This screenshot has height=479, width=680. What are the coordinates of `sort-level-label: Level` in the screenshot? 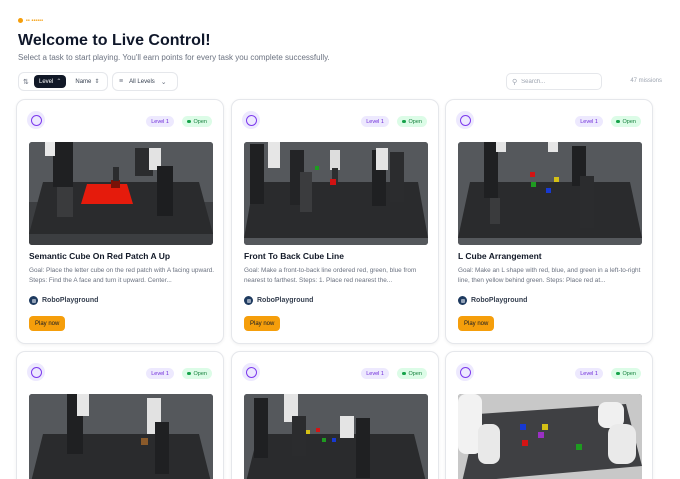 It's located at (46, 81).